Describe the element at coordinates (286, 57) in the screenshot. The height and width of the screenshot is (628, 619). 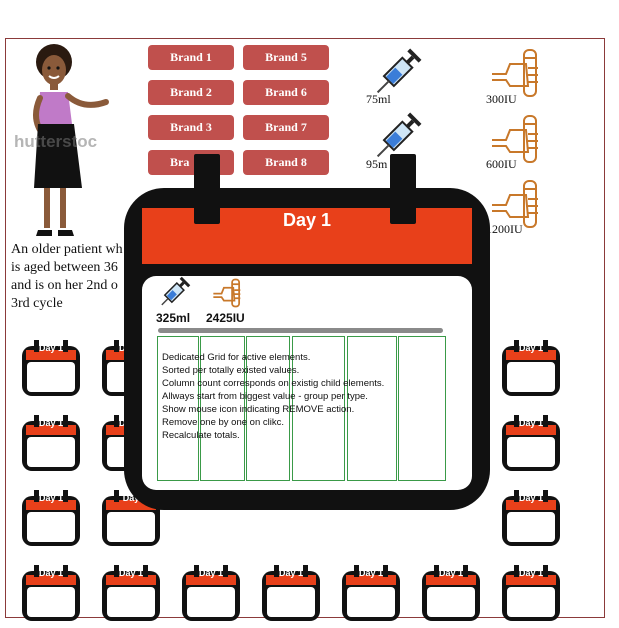
I see `brand-5-button: Brand 5` at that location.